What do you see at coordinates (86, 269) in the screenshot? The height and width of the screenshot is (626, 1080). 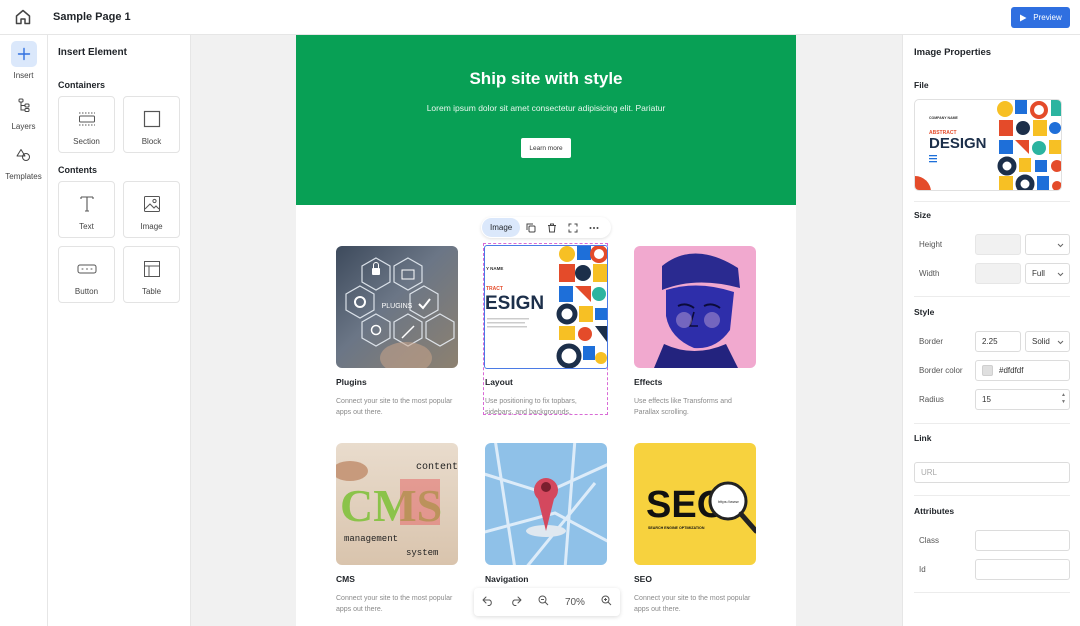 I see `button-icon` at bounding box center [86, 269].